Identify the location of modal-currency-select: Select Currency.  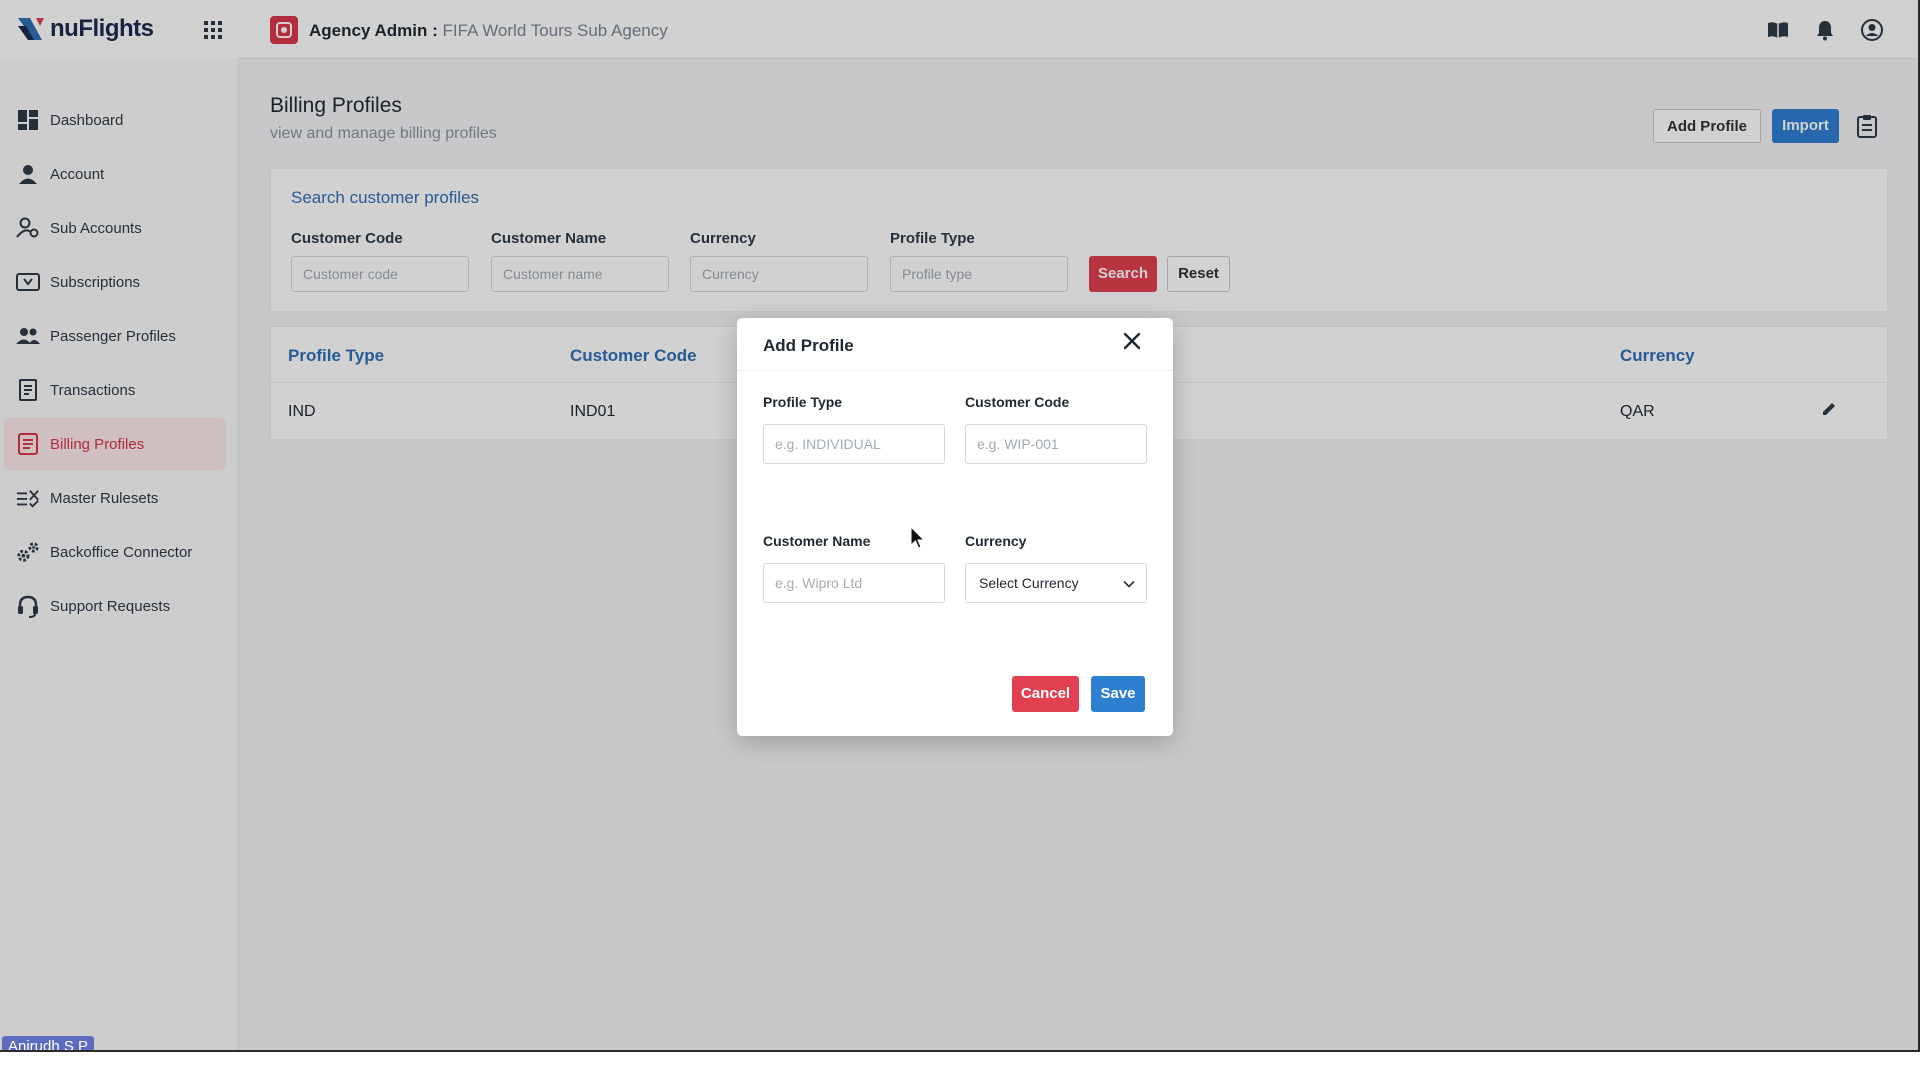
(1056, 583).